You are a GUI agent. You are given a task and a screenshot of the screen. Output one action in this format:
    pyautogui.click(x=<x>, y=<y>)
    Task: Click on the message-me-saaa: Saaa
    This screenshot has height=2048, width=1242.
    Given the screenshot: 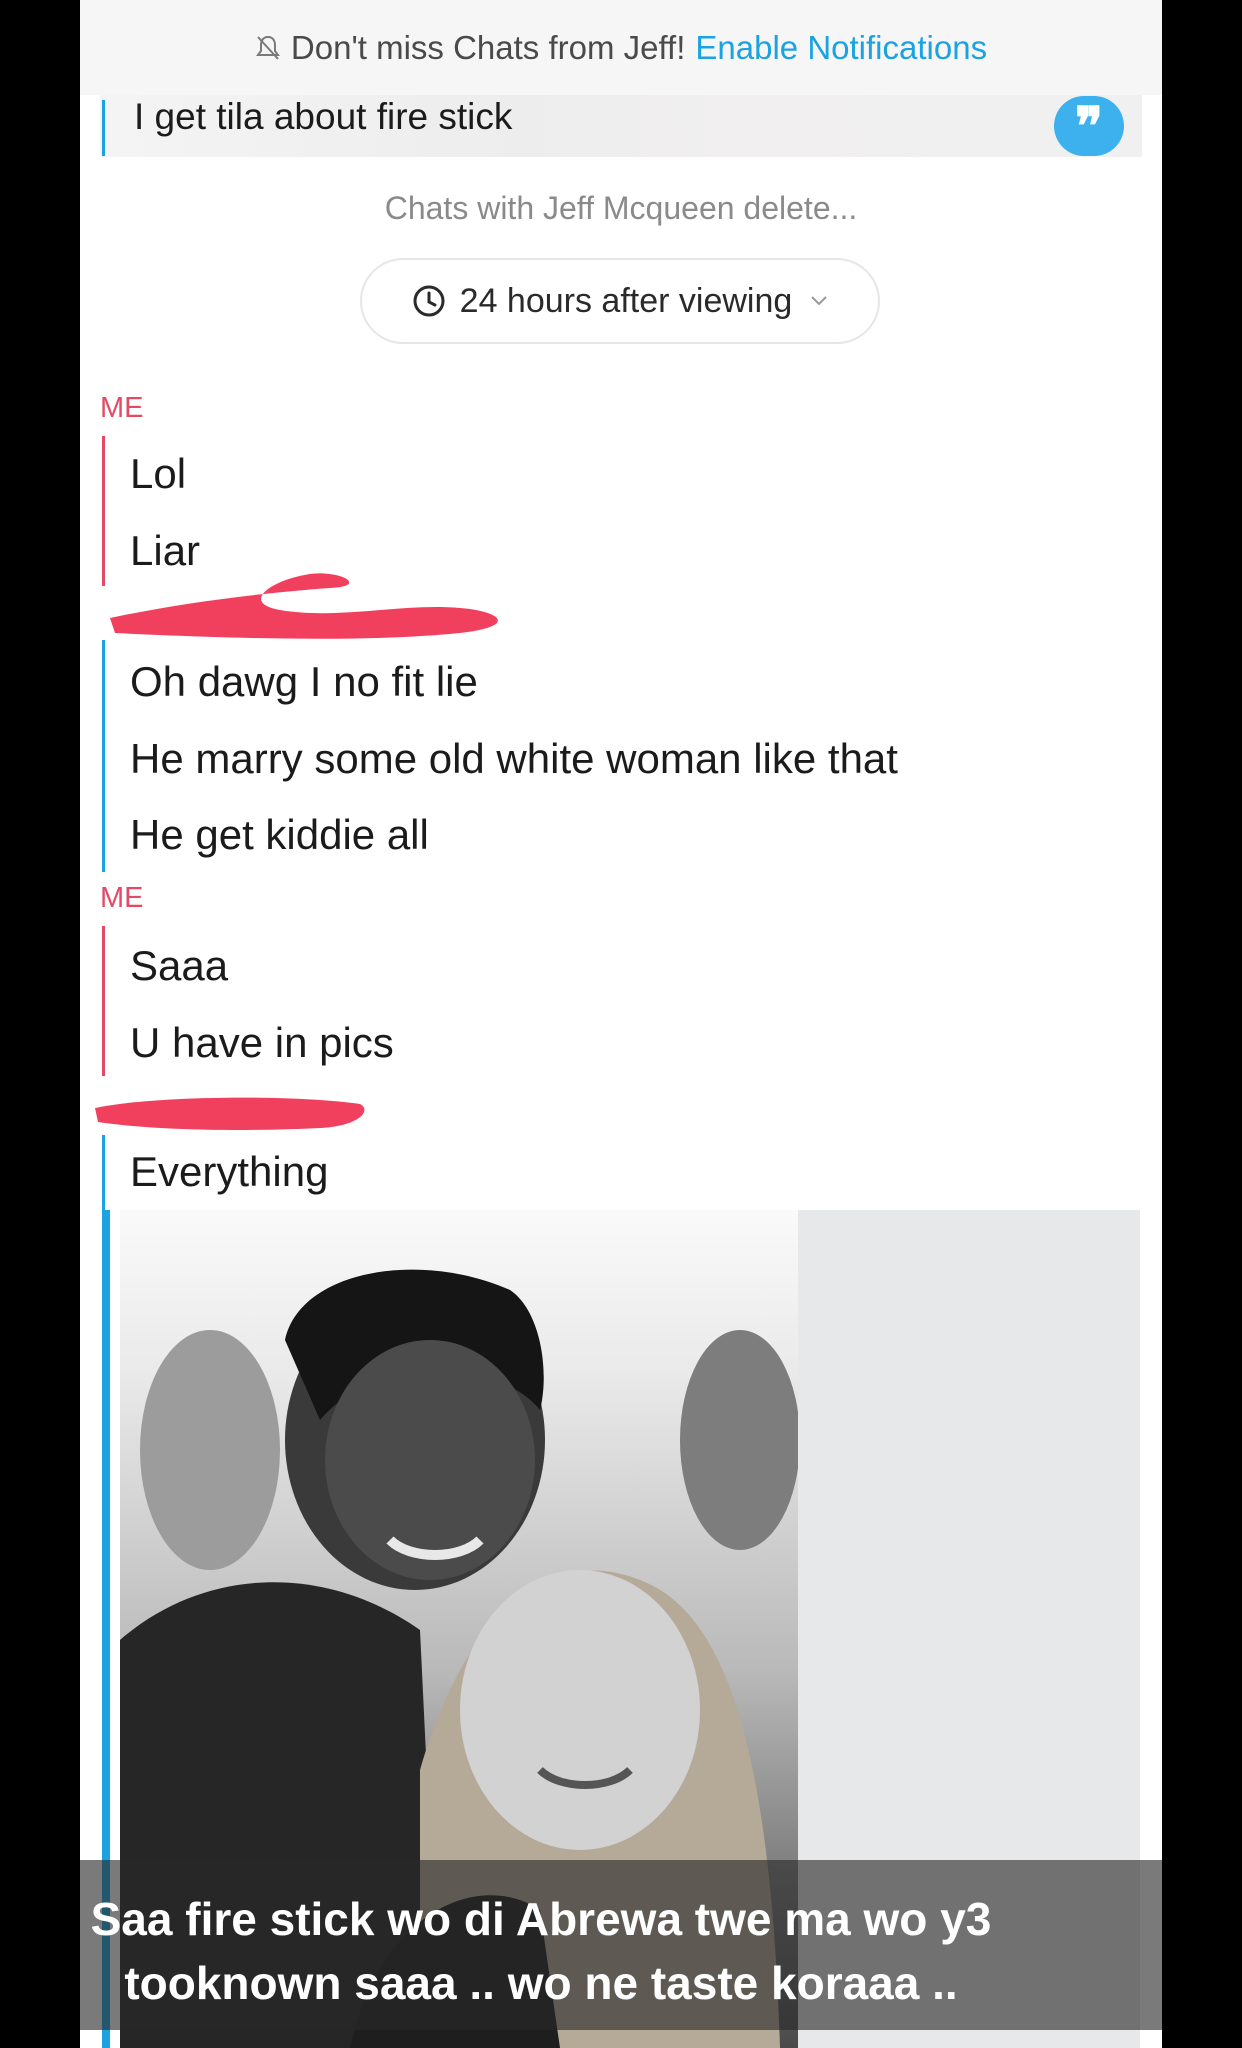 What is the action you would take?
    pyautogui.click(x=179, y=966)
    